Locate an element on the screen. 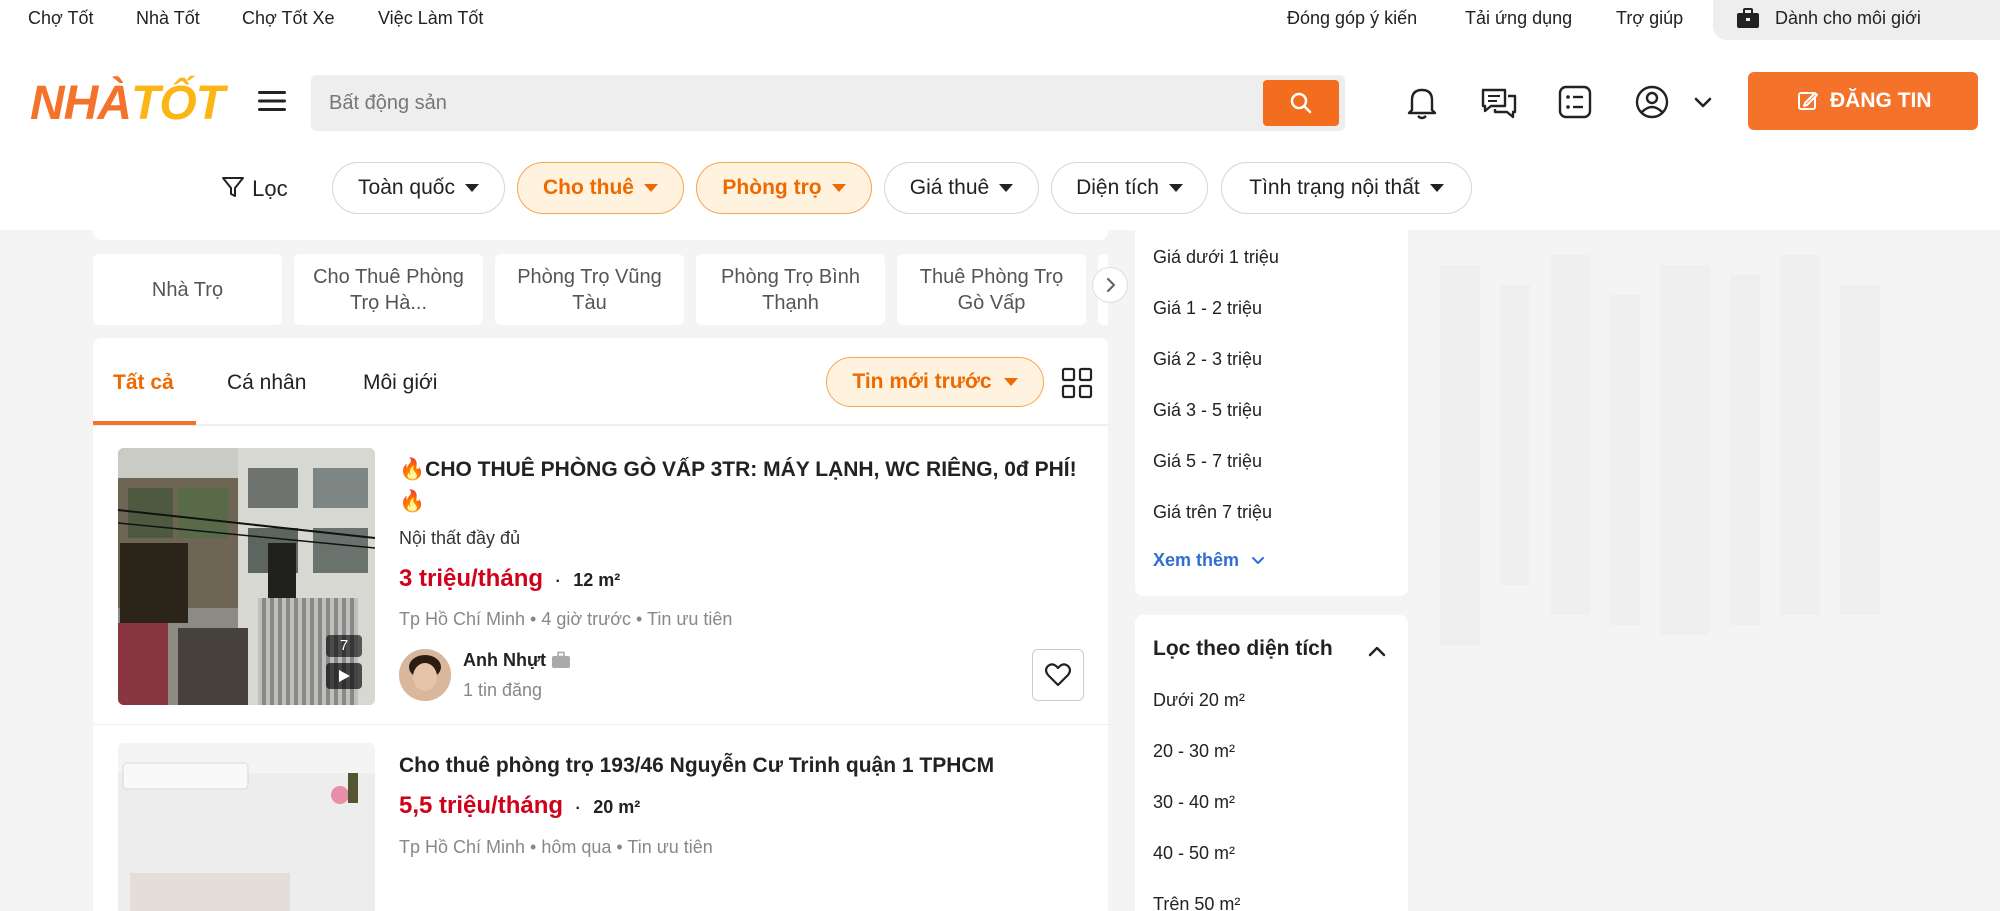 The height and width of the screenshot is (911, 2000). chip-rent: Cho thuê is located at coordinates (600, 188).